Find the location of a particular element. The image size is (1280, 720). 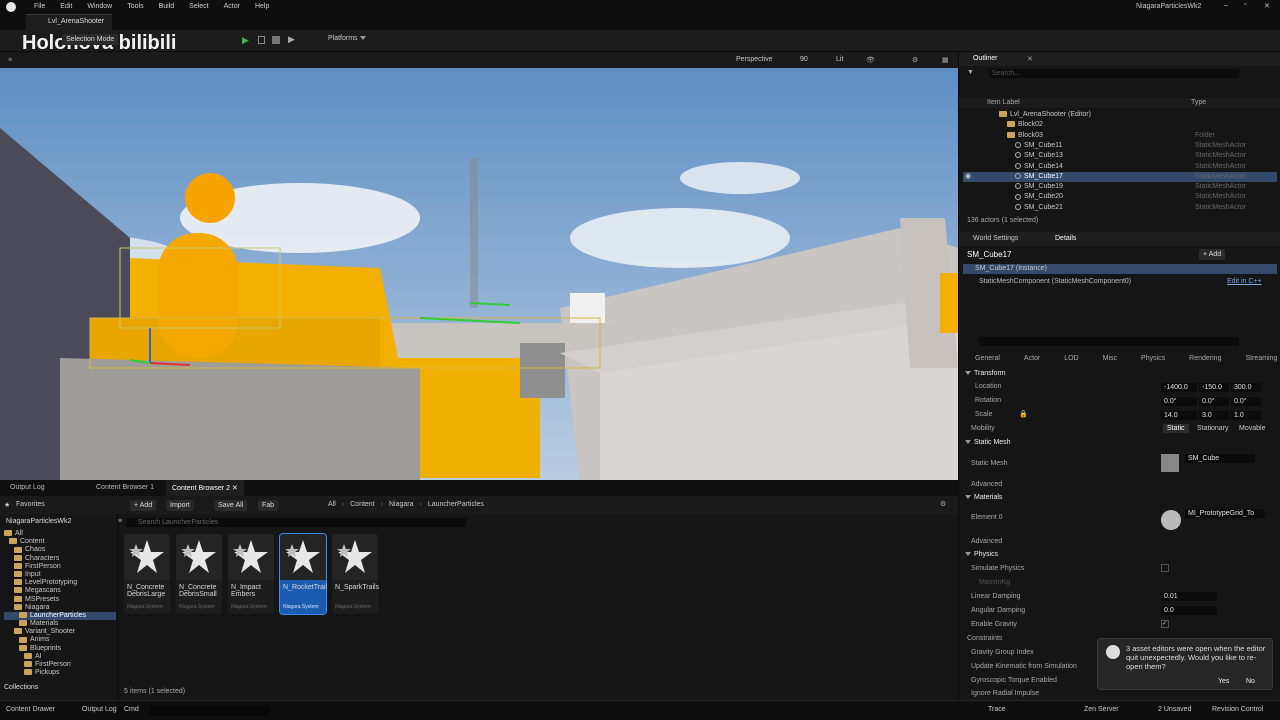

breadcrumb-item: LauncherParticles is located at coordinates (456, 504).